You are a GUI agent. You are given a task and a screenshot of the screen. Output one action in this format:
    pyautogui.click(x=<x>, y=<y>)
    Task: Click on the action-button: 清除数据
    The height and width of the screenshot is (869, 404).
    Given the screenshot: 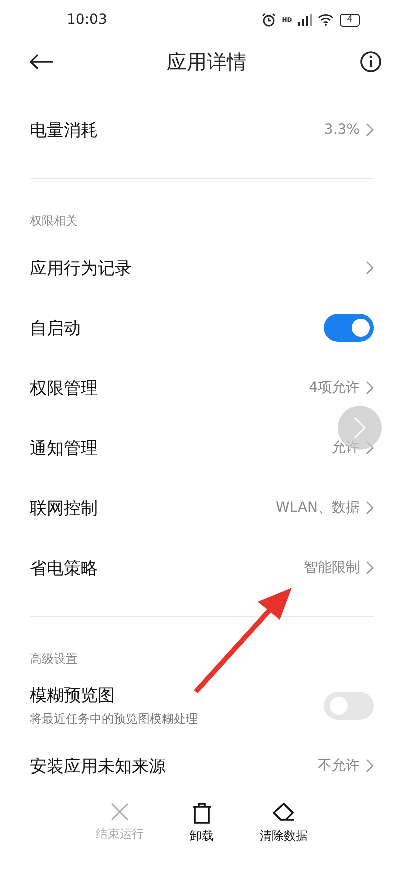 What is the action you would take?
    pyautogui.click(x=284, y=823)
    